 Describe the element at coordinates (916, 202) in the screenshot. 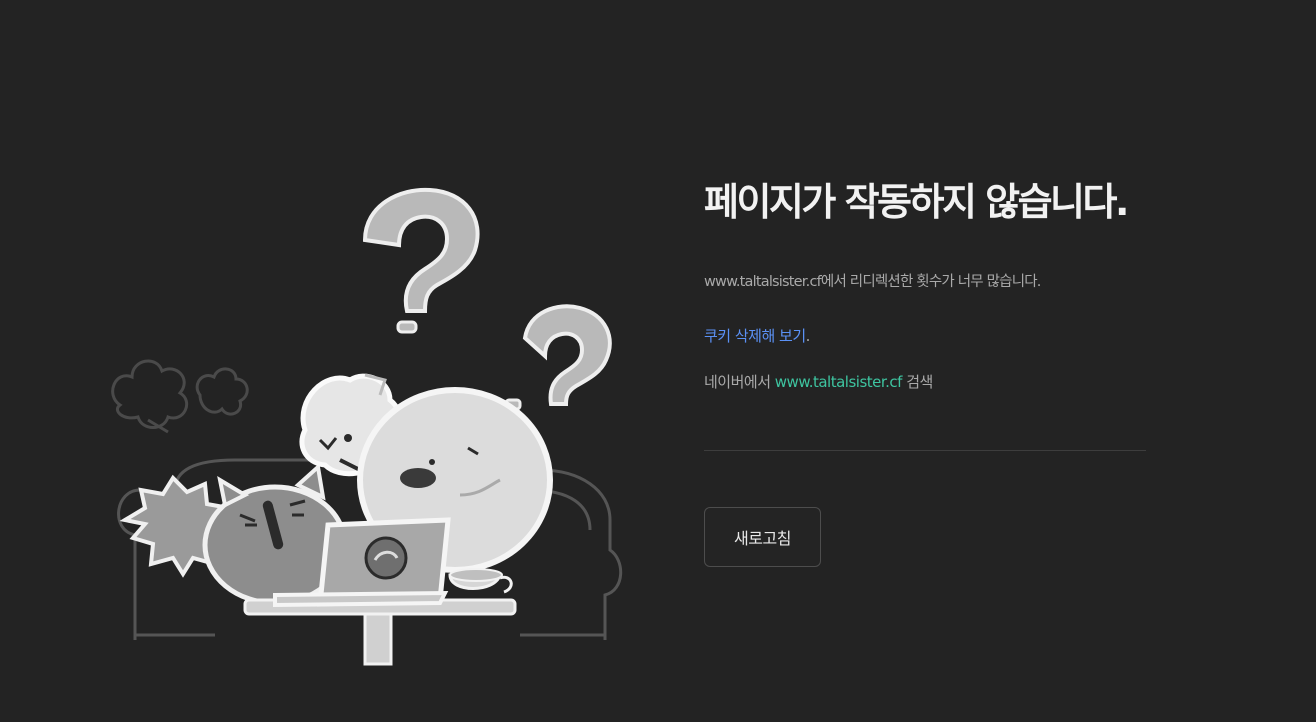

I see `page-title: 페이지가 작동하지 않습니다.` at that location.